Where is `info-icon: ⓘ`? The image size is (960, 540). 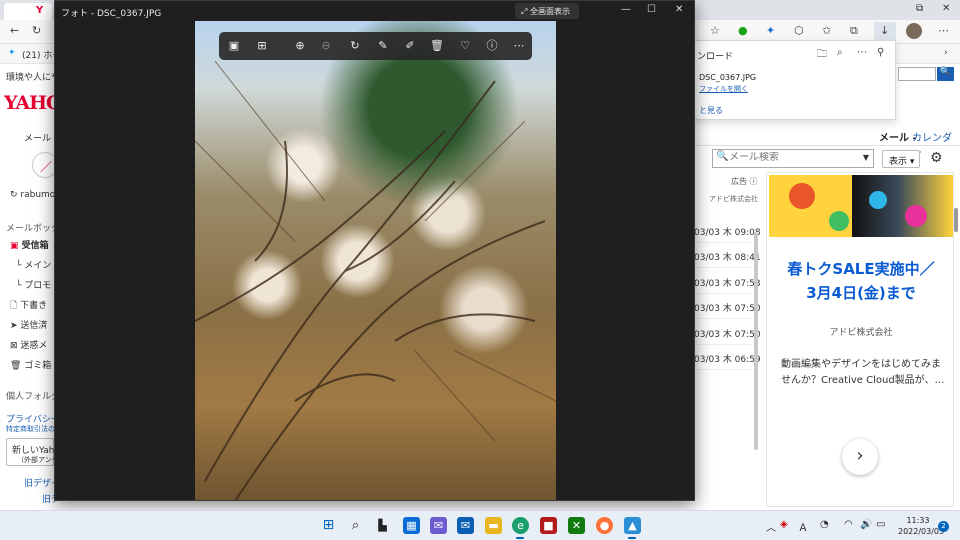
info-icon: ⓘ is located at coordinates (492, 46).